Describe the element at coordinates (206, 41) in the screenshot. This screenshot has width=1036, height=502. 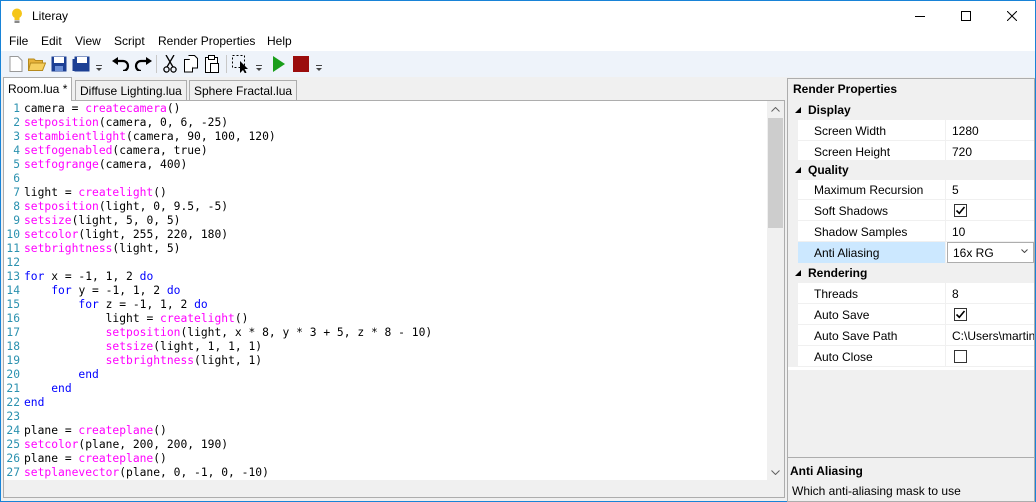
I see `menu-render-properties: Render Properties` at that location.